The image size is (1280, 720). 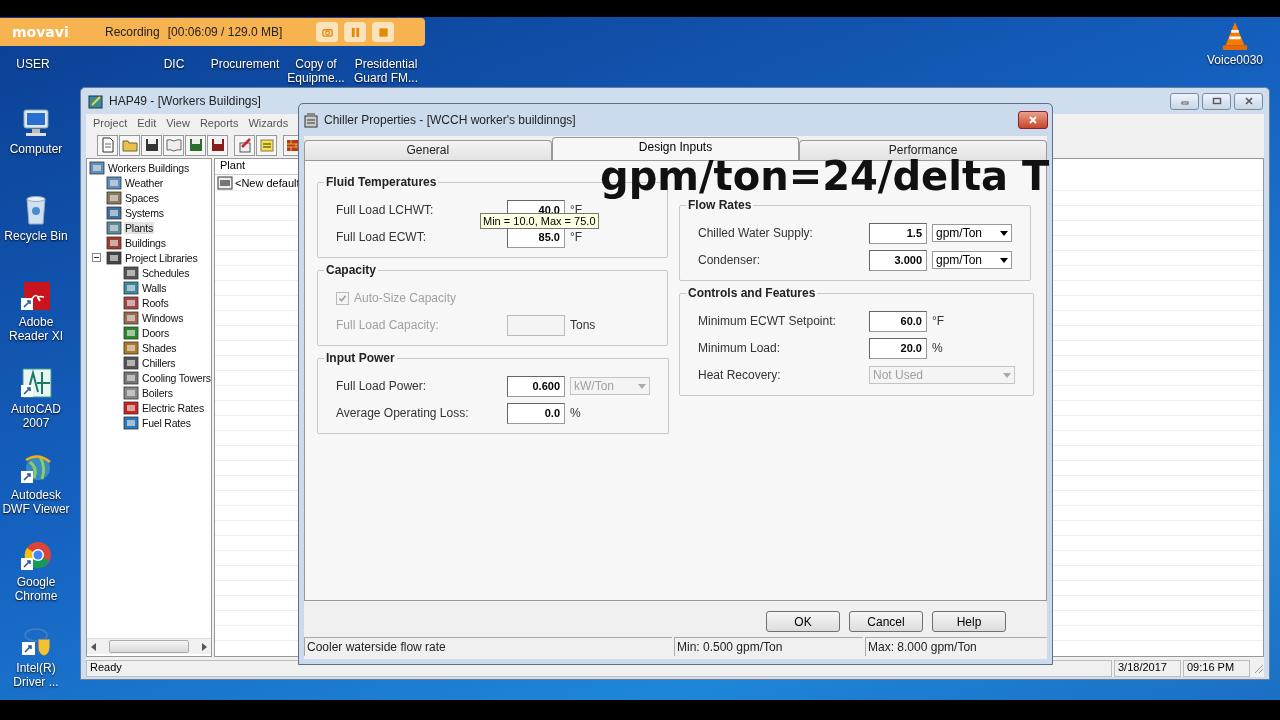 What do you see at coordinates (488, 646) in the screenshot?
I see `status-cell: Cooler waterside flow rate` at bounding box center [488, 646].